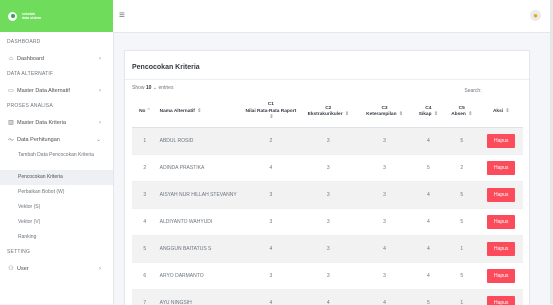 Image resolution: width=553 pixels, height=305 pixels. Describe the element at coordinates (503, 88) in the screenshot. I see `search-input` at that location.